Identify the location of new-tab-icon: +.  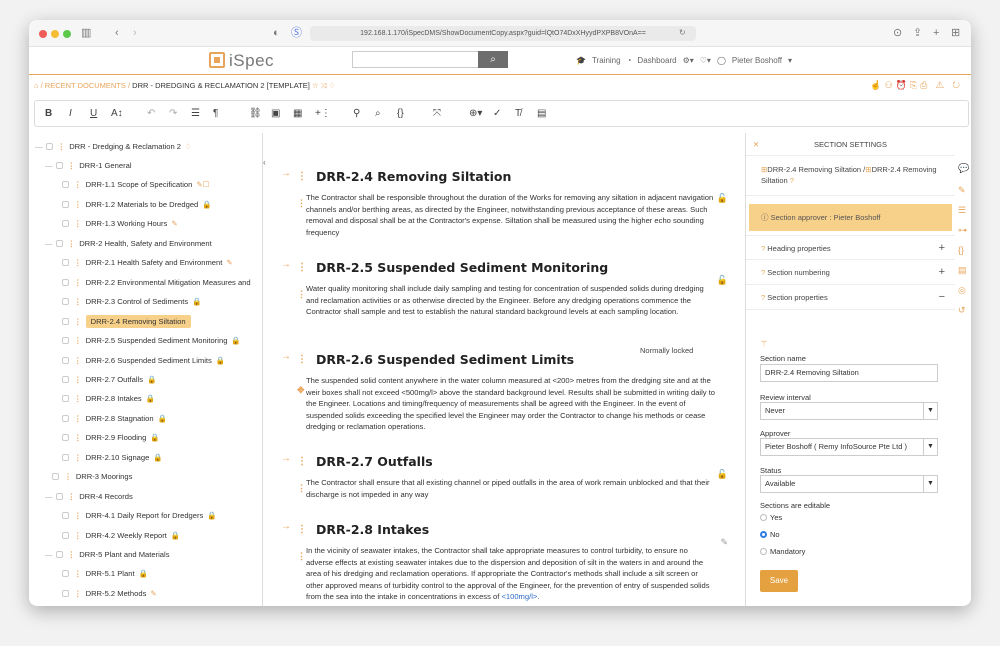
(936, 33).